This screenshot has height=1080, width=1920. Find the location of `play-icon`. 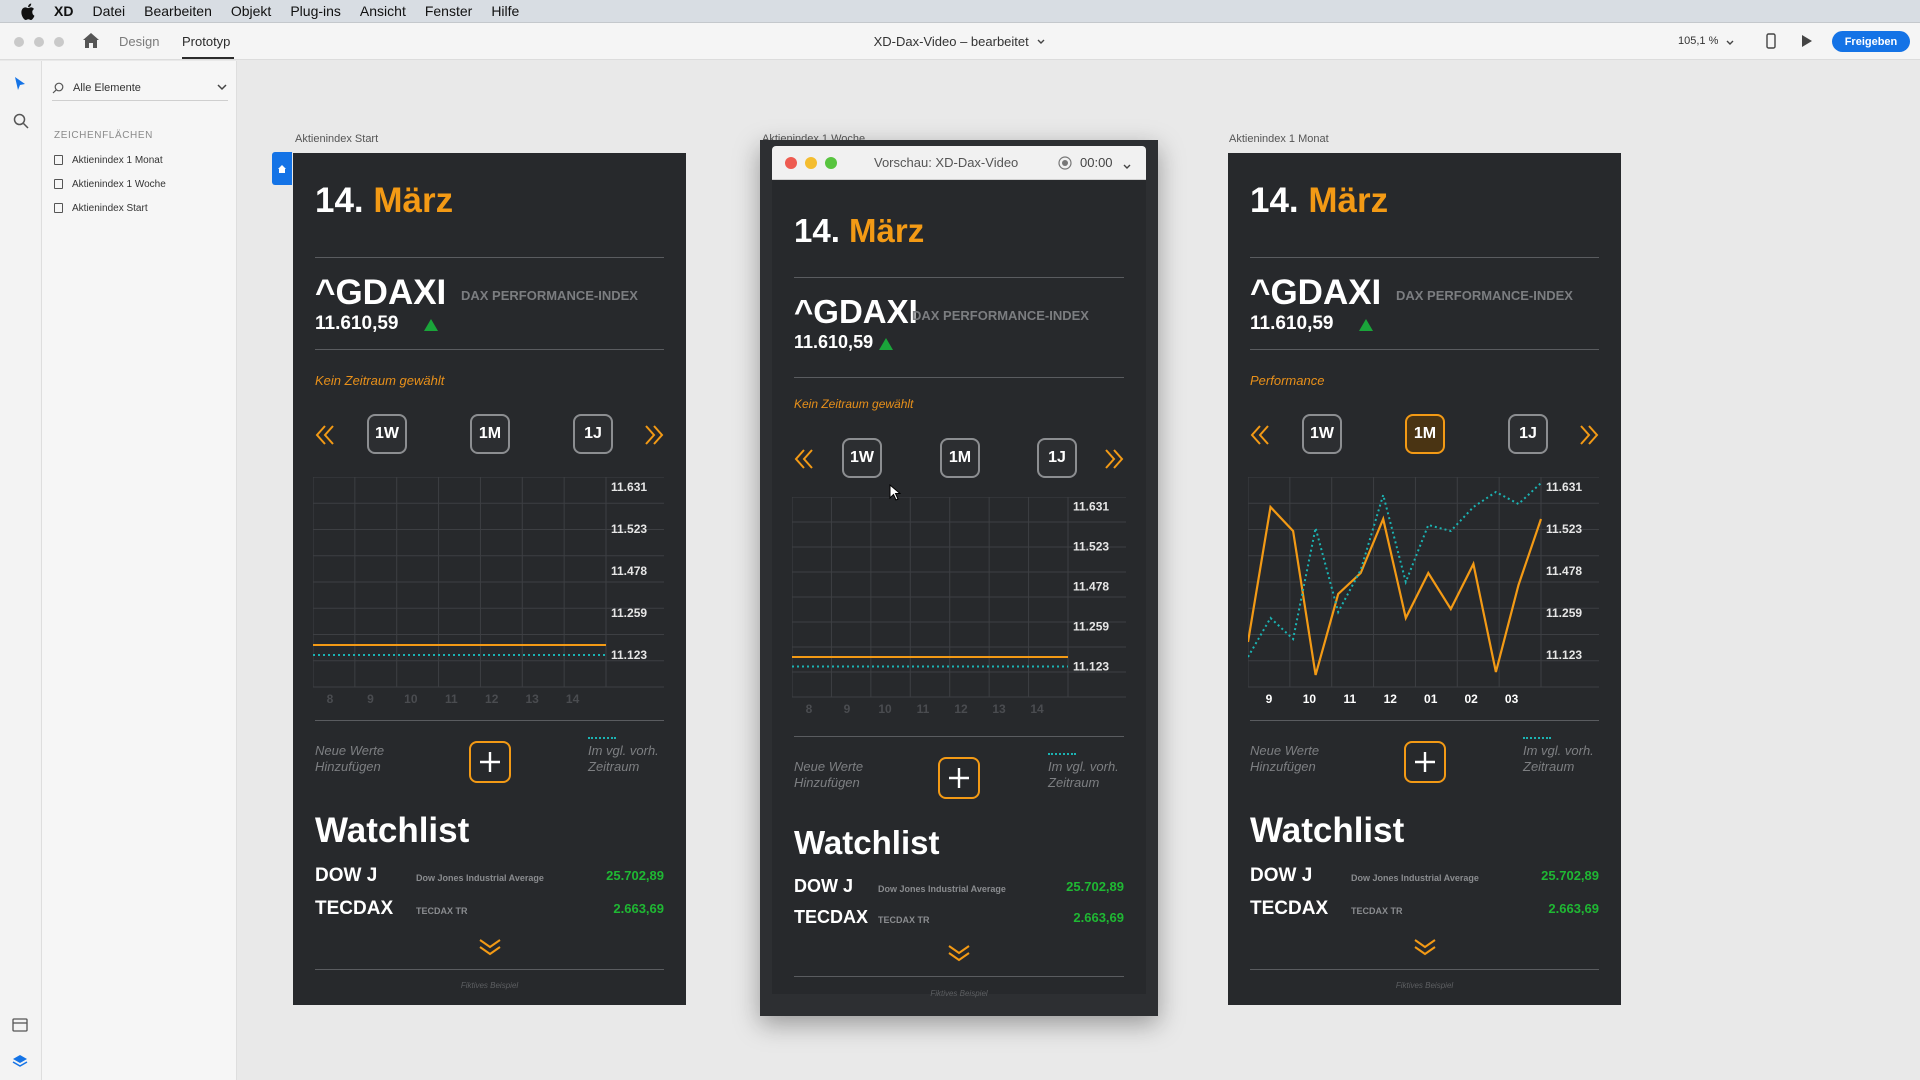

play-icon is located at coordinates (1807, 42).